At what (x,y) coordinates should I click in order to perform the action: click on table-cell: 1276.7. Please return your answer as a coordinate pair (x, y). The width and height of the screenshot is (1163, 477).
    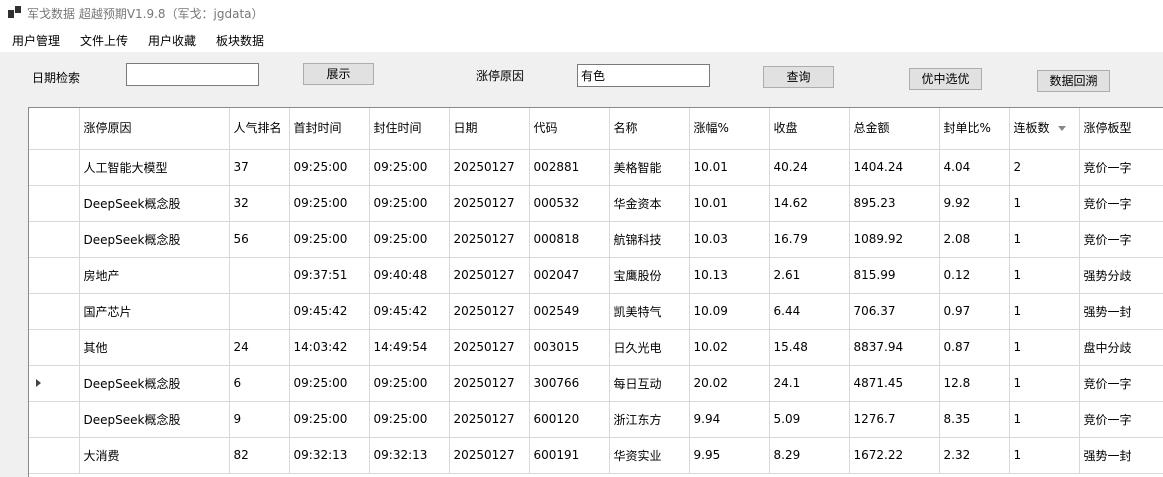
    Looking at the image, I should click on (894, 419).